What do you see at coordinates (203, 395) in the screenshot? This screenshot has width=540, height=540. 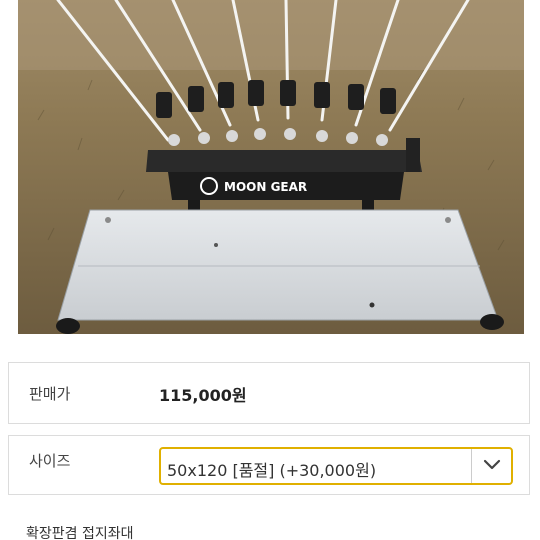 I see `price-value: 115,000원` at bounding box center [203, 395].